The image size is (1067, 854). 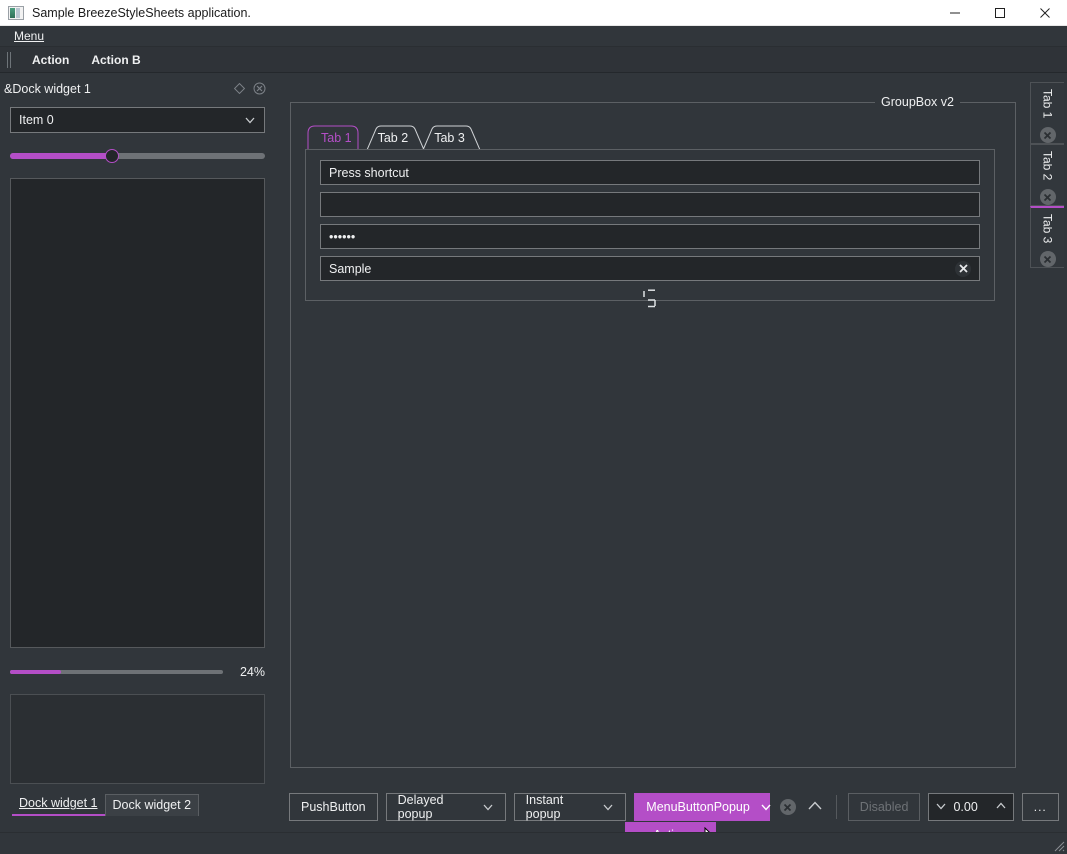 I want to click on spinbox-value: 0.00, so click(x=965, y=807).